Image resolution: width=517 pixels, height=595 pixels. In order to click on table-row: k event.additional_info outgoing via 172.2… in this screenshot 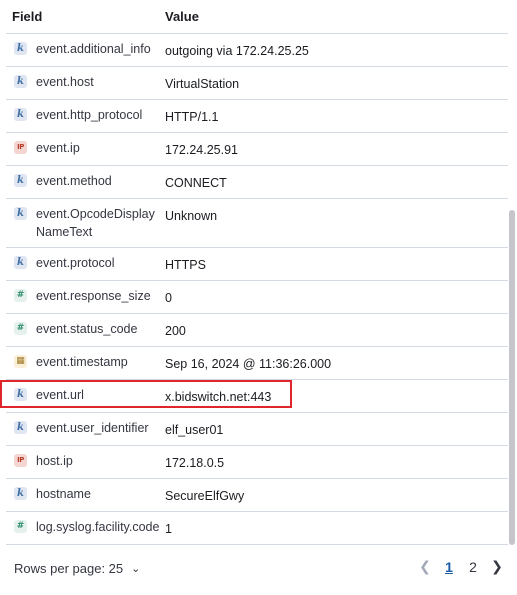, I will do `click(257, 50)`.